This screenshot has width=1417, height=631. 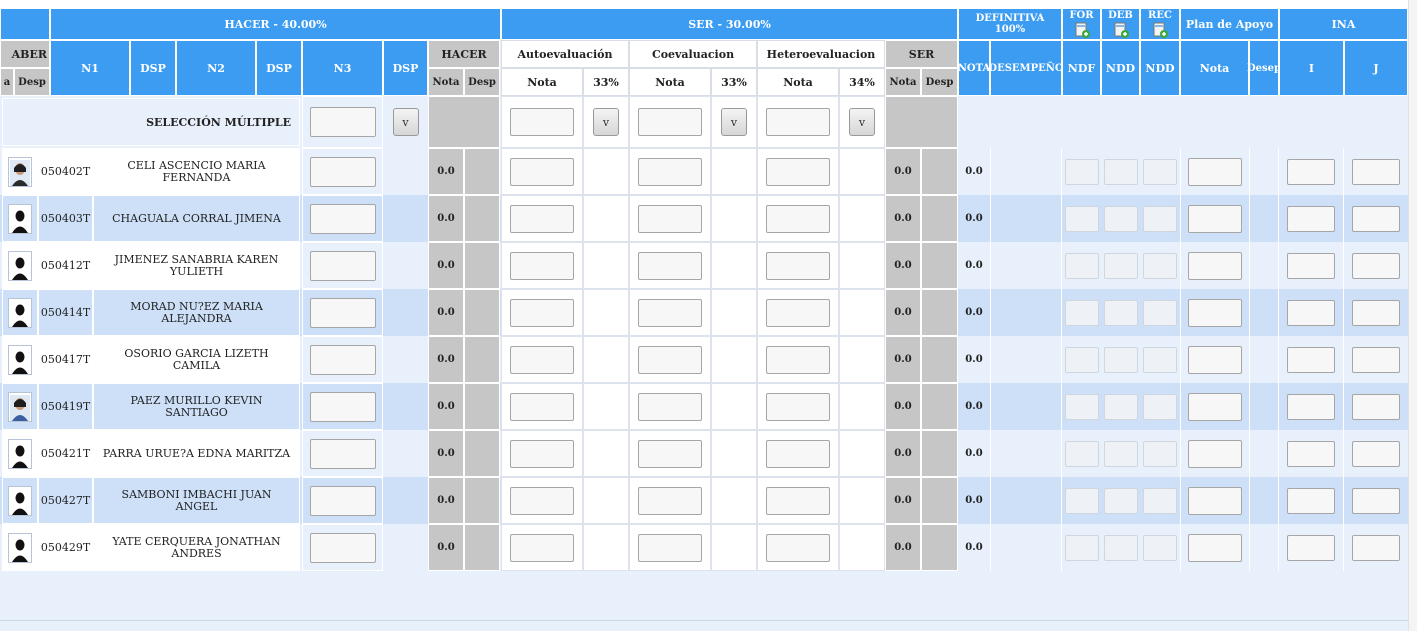 What do you see at coordinates (798, 122) in the screenshot?
I see `seleccion-het-input` at bounding box center [798, 122].